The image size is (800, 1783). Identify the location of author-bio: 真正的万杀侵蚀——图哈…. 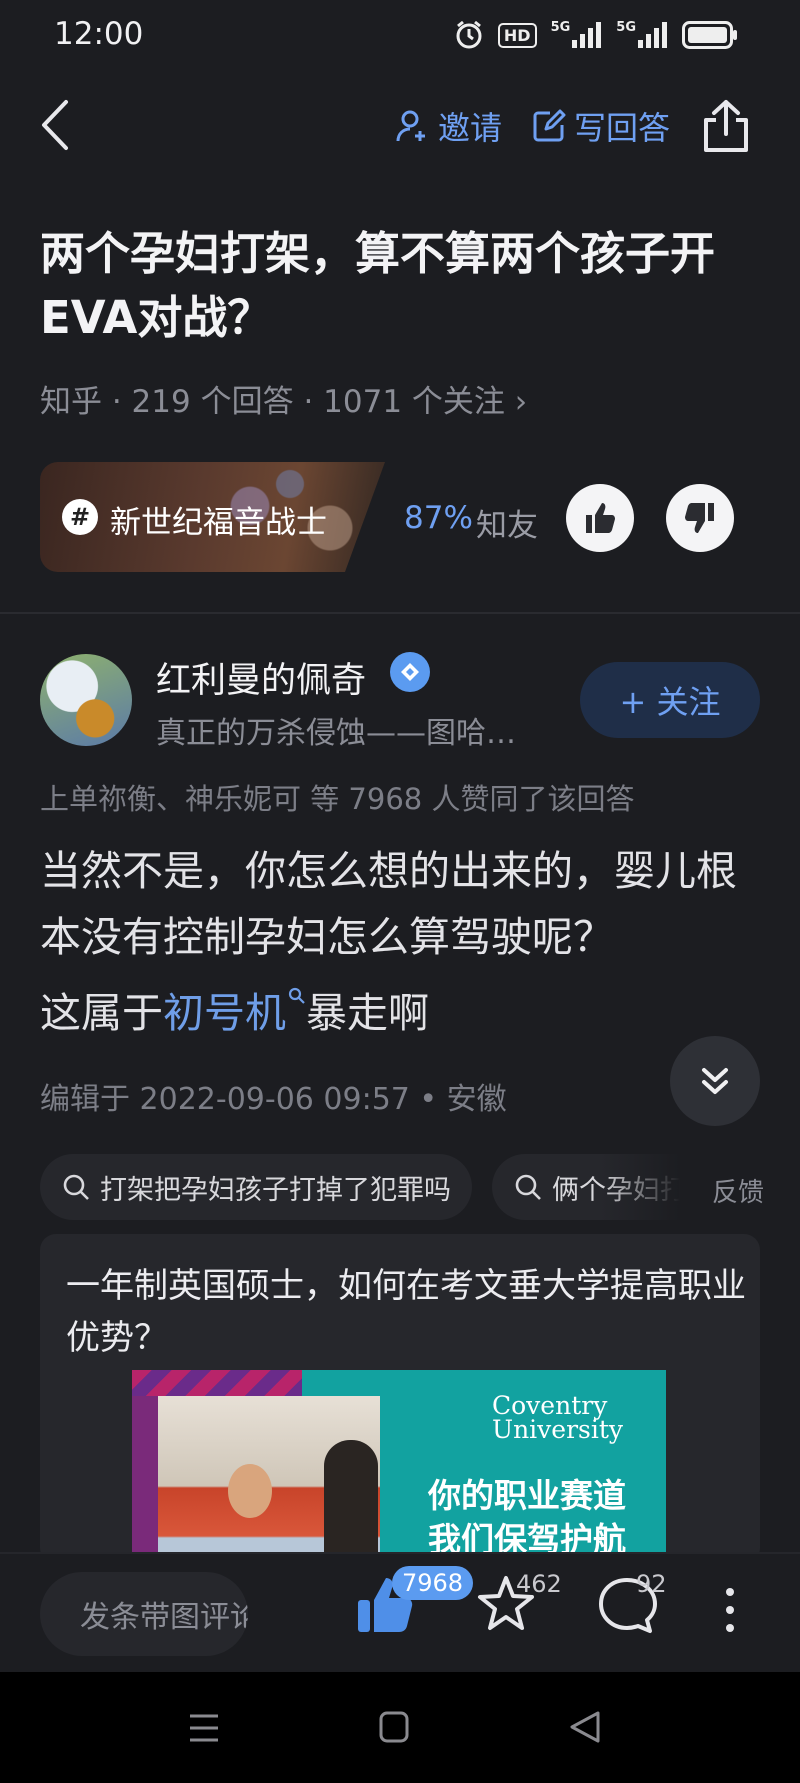
(336, 733).